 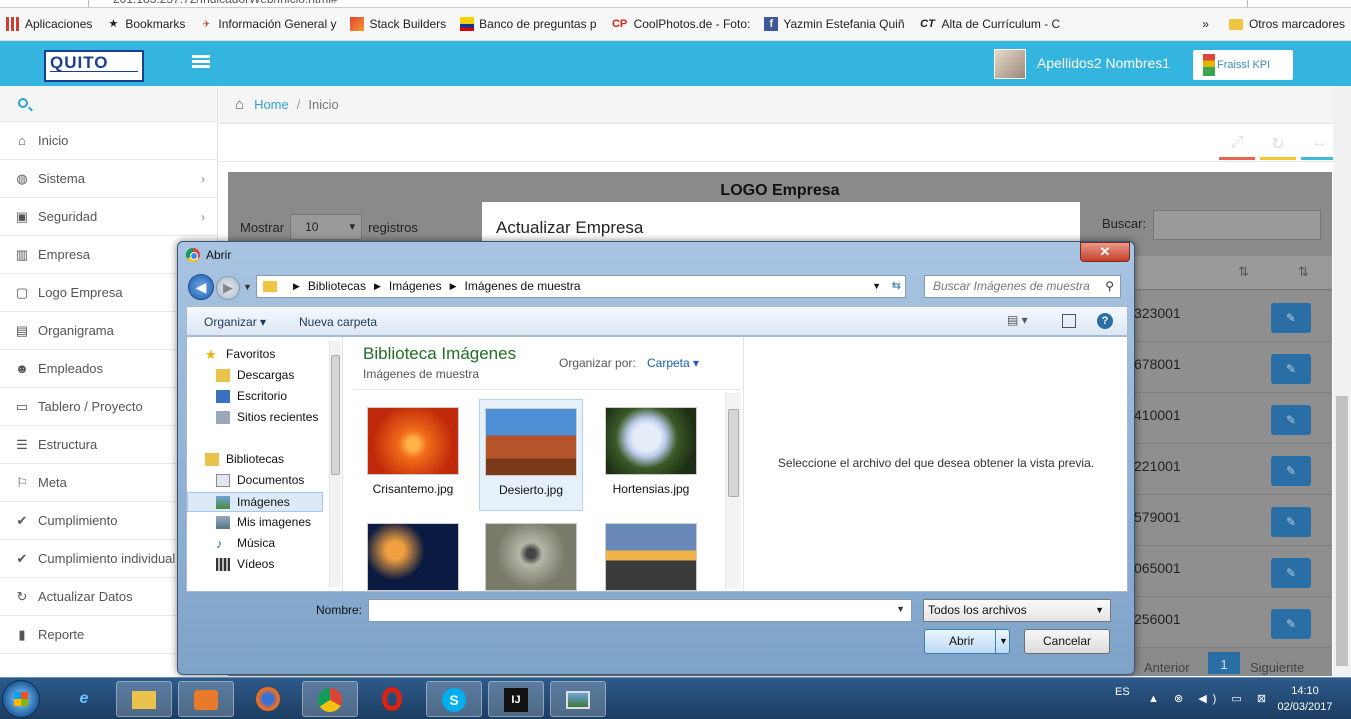 What do you see at coordinates (326, 227) in the screenshot?
I see `page-size-select: 10` at bounding box center [326, 227].